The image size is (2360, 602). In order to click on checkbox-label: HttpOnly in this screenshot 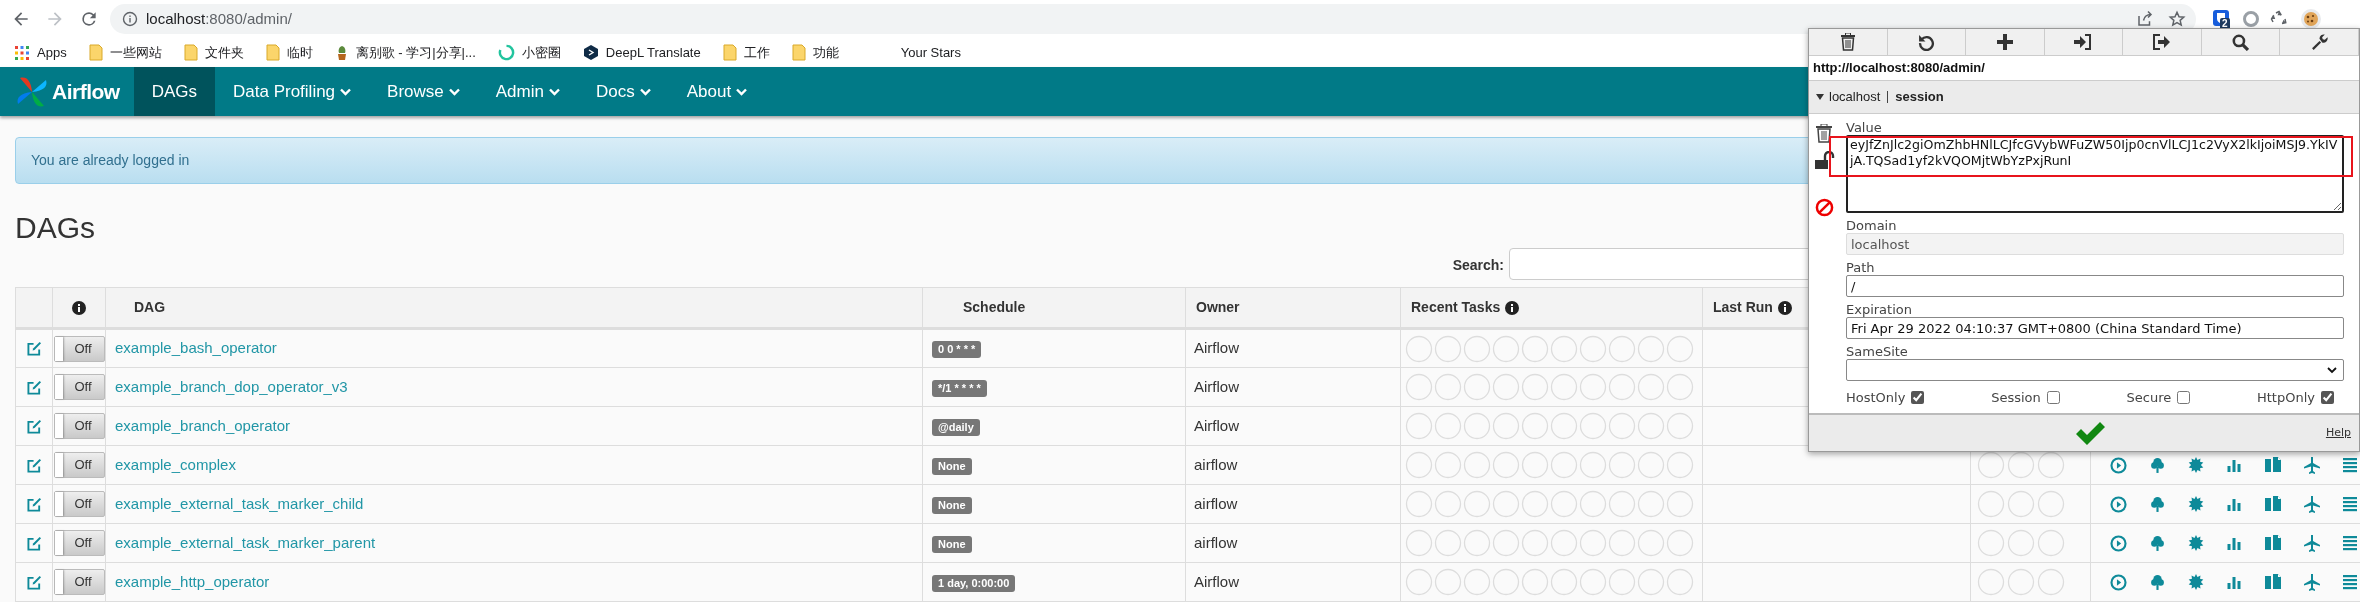, I will do `click(2286, 398)`.